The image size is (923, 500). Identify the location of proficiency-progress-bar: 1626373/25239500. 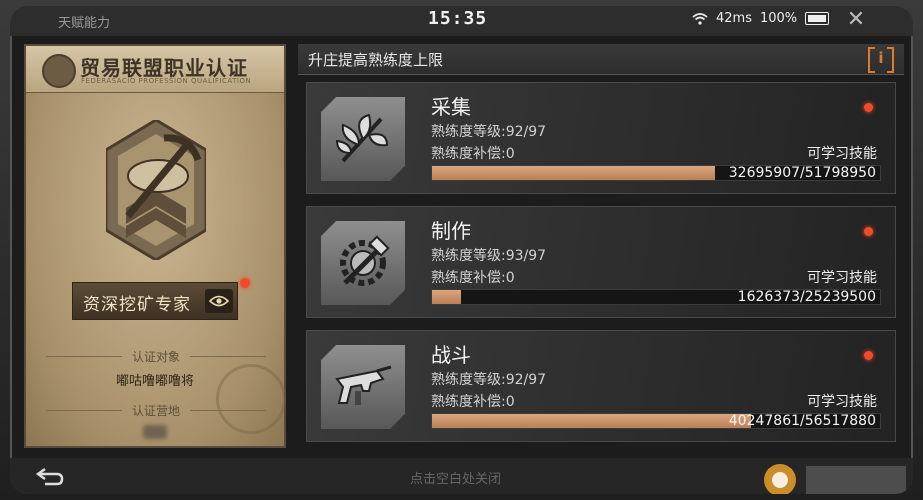
(656, 297).